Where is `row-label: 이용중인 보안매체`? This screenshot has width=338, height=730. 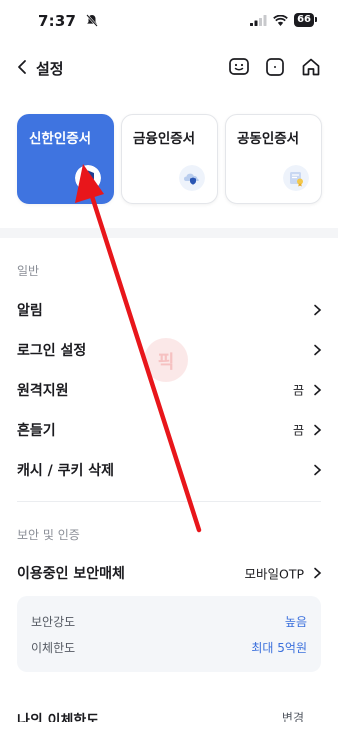
row-label: 이용중인 보안매체 is located at coordinates (71, 574).